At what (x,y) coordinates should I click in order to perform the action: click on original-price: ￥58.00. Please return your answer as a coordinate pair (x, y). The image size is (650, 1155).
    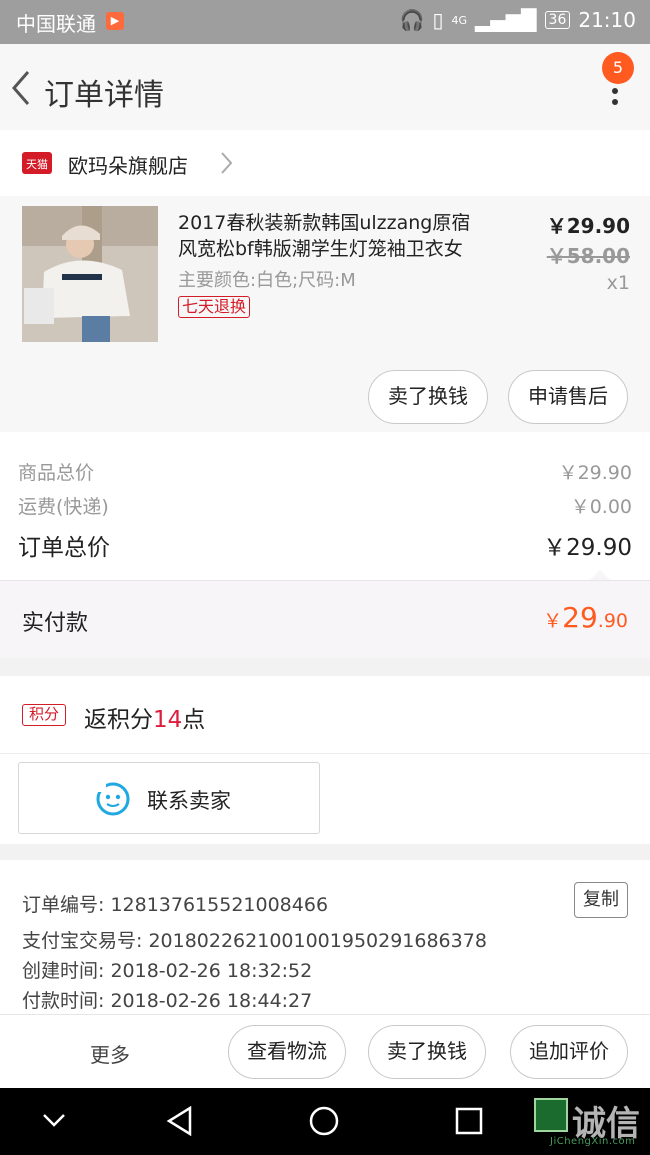
    Looking at the image, I should click on (588, 256).